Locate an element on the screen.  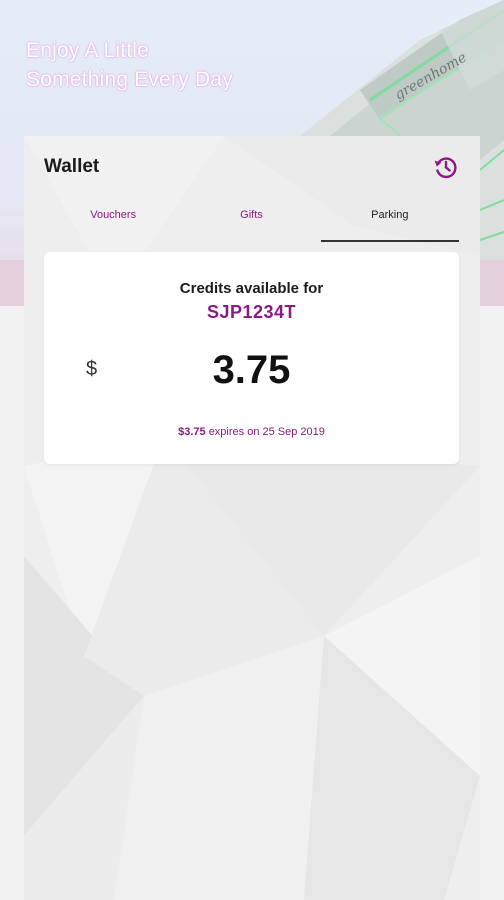
credit-amount: 3.75 is located at coordinates (251, 370).